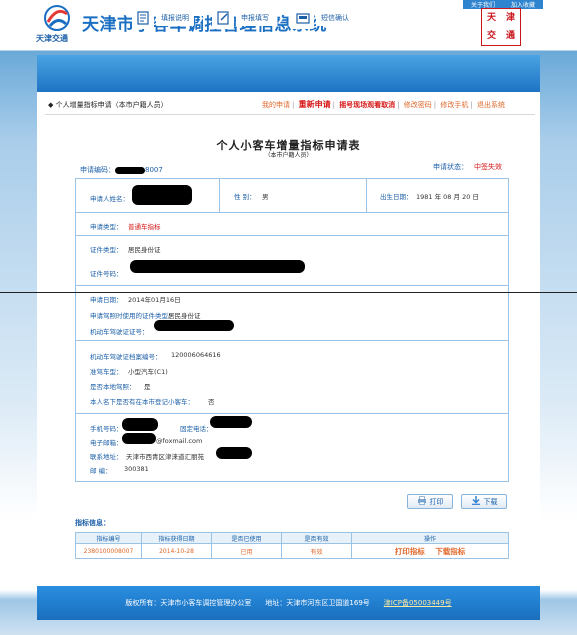 The image size is (577, 635). What do you see at coordinates (335, 18) in the screenshot?
I see `step-label: 短信确认` at bounding box center [335, 18].